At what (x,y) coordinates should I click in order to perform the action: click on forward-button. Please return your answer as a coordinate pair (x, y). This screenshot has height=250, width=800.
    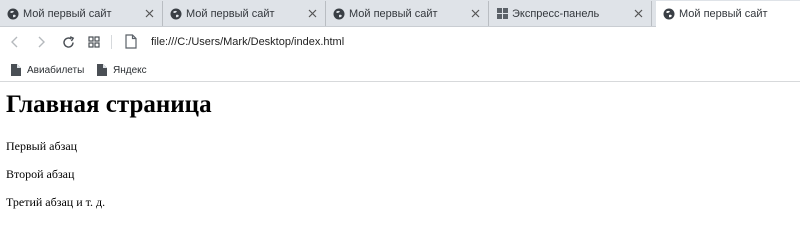
    Looking at the image, I should click on (41, 42).